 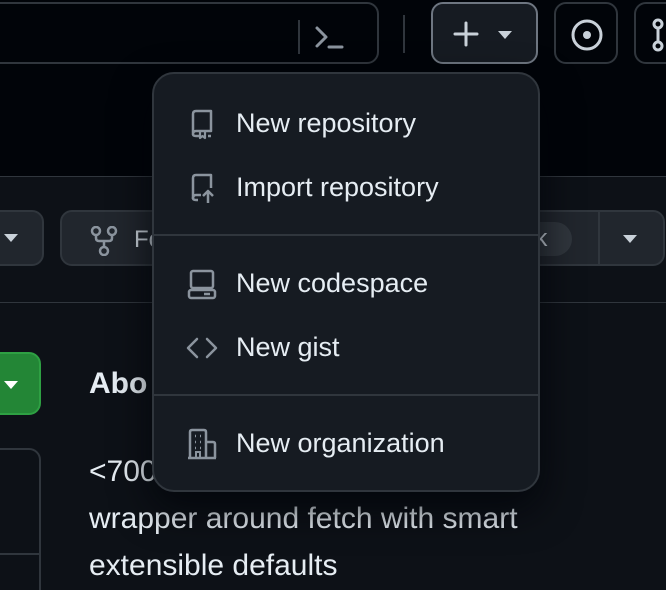 I want to click on codespaces-icon, so click(x=202, y=284).